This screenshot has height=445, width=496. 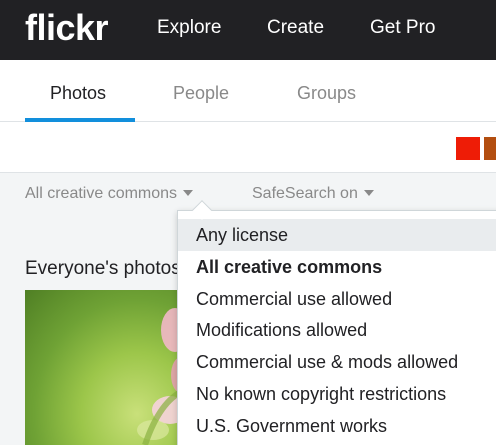 I want to click on section-title: Everyone's photos, so click(x=103, y=268).